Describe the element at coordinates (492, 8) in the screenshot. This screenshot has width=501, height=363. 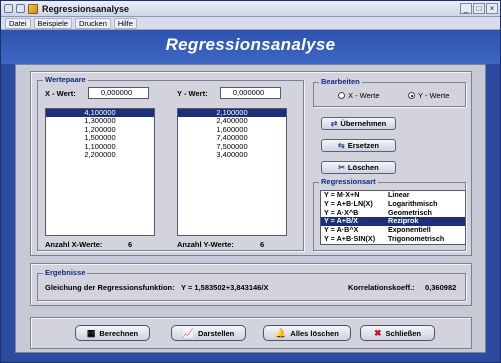
I see `close-button: ×` at that location.